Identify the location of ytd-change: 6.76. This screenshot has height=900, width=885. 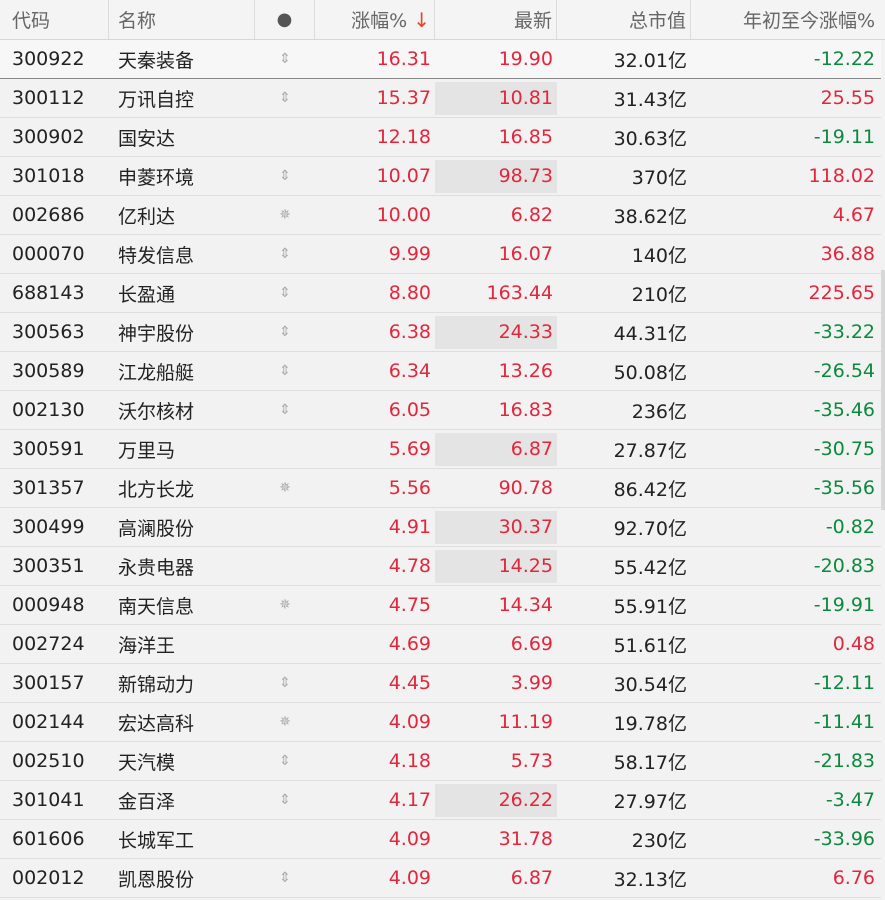
(853, 878).